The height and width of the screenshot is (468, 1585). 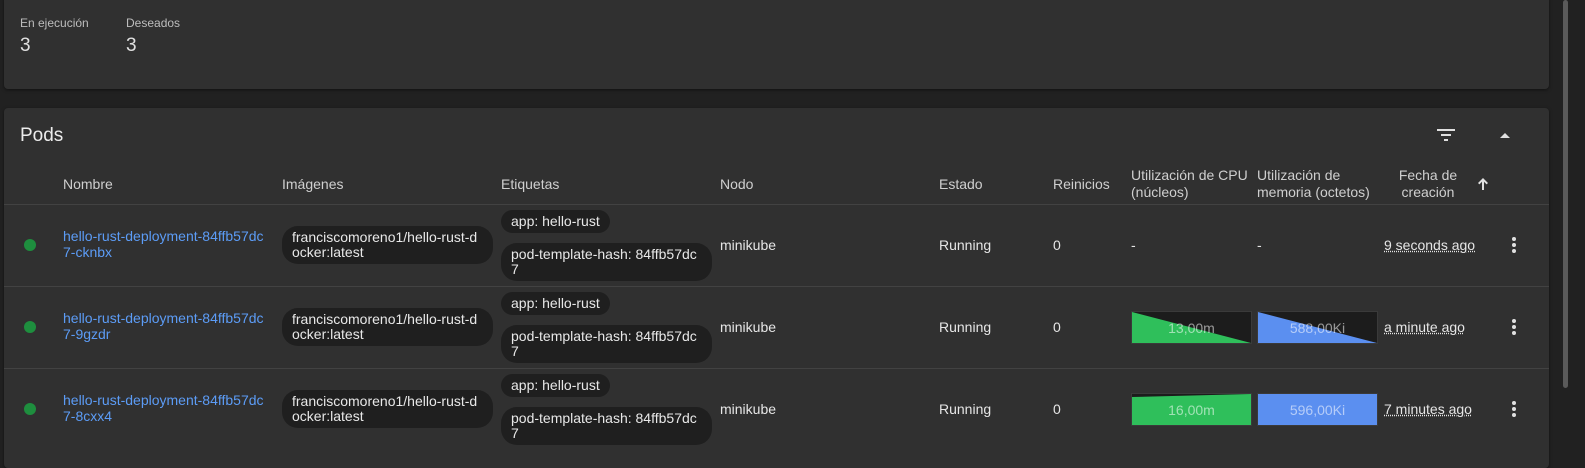 I want to click on cpu-value: 16,00m, so click(x=1191, y=409).